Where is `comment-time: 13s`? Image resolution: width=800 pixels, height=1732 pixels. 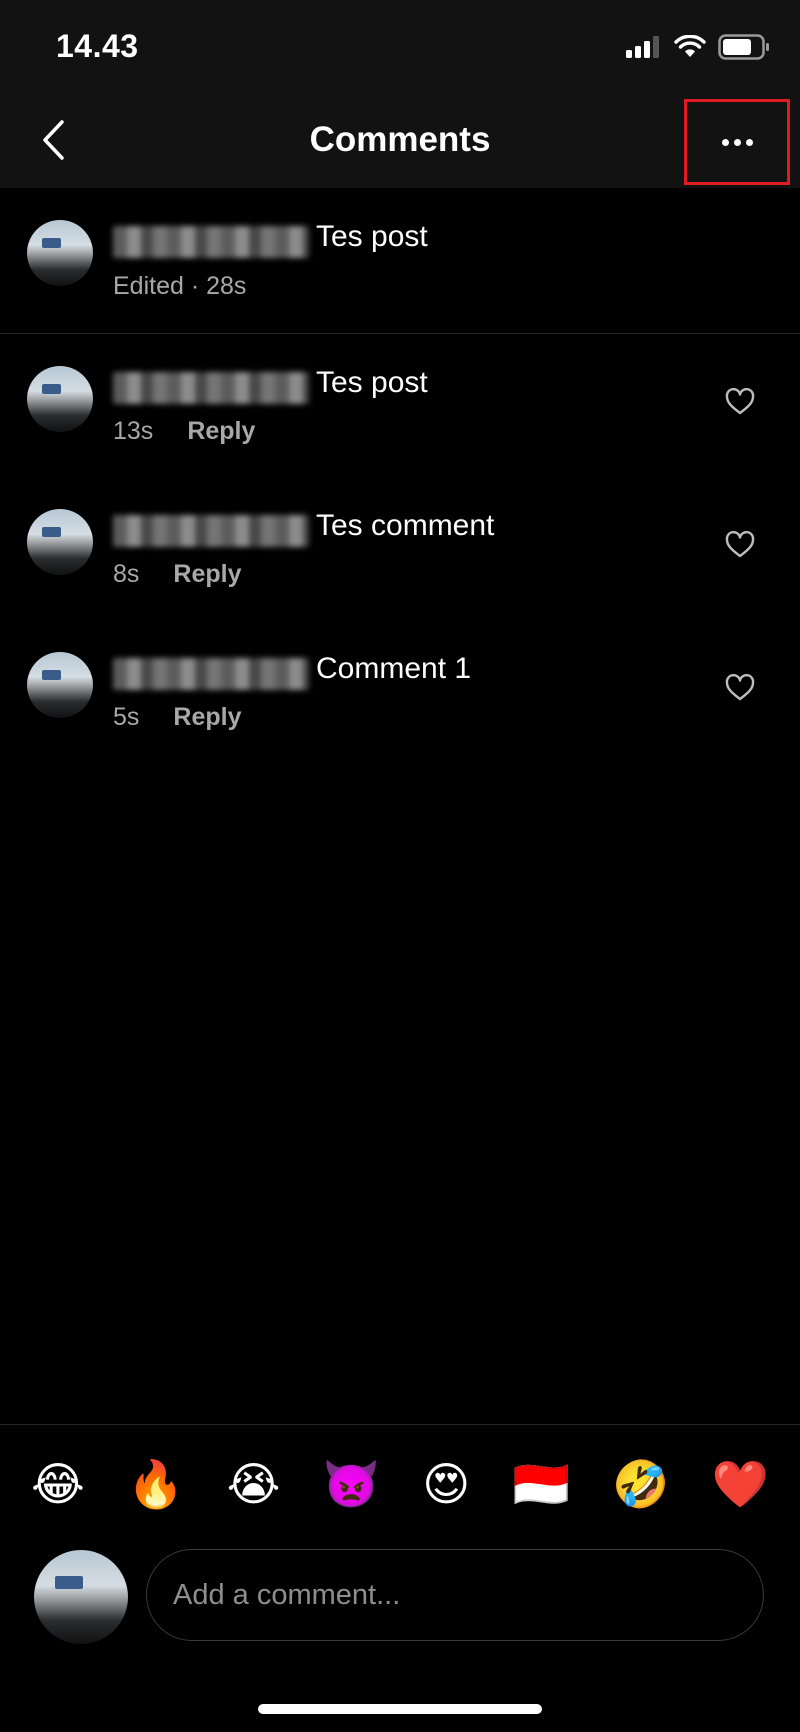 comment-time: 13s is located at coordinates (133, 431).